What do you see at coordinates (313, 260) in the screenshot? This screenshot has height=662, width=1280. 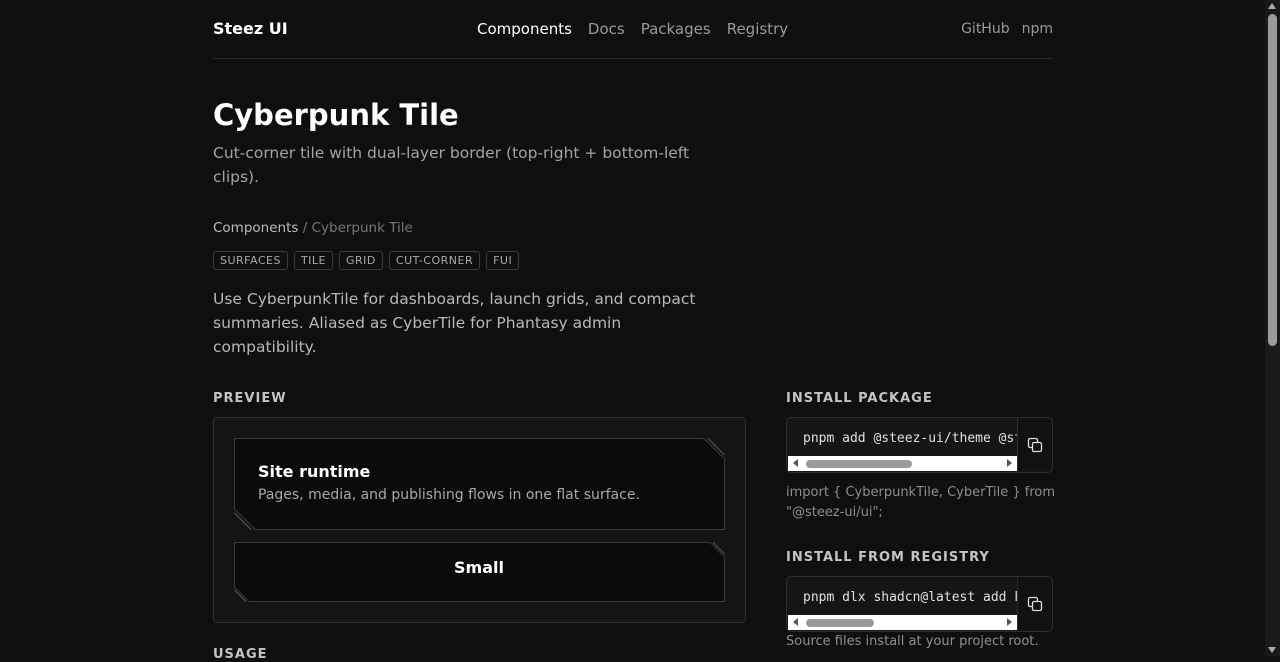 I see `tag-tile: TILE` at bounding box center [313, 260].